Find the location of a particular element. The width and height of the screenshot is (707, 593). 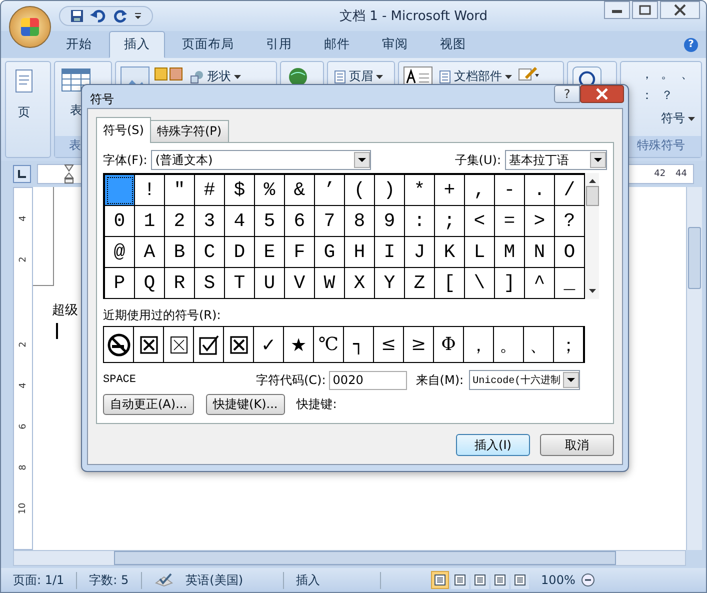

symbol-cell: , is located at coordinates (480, 190).